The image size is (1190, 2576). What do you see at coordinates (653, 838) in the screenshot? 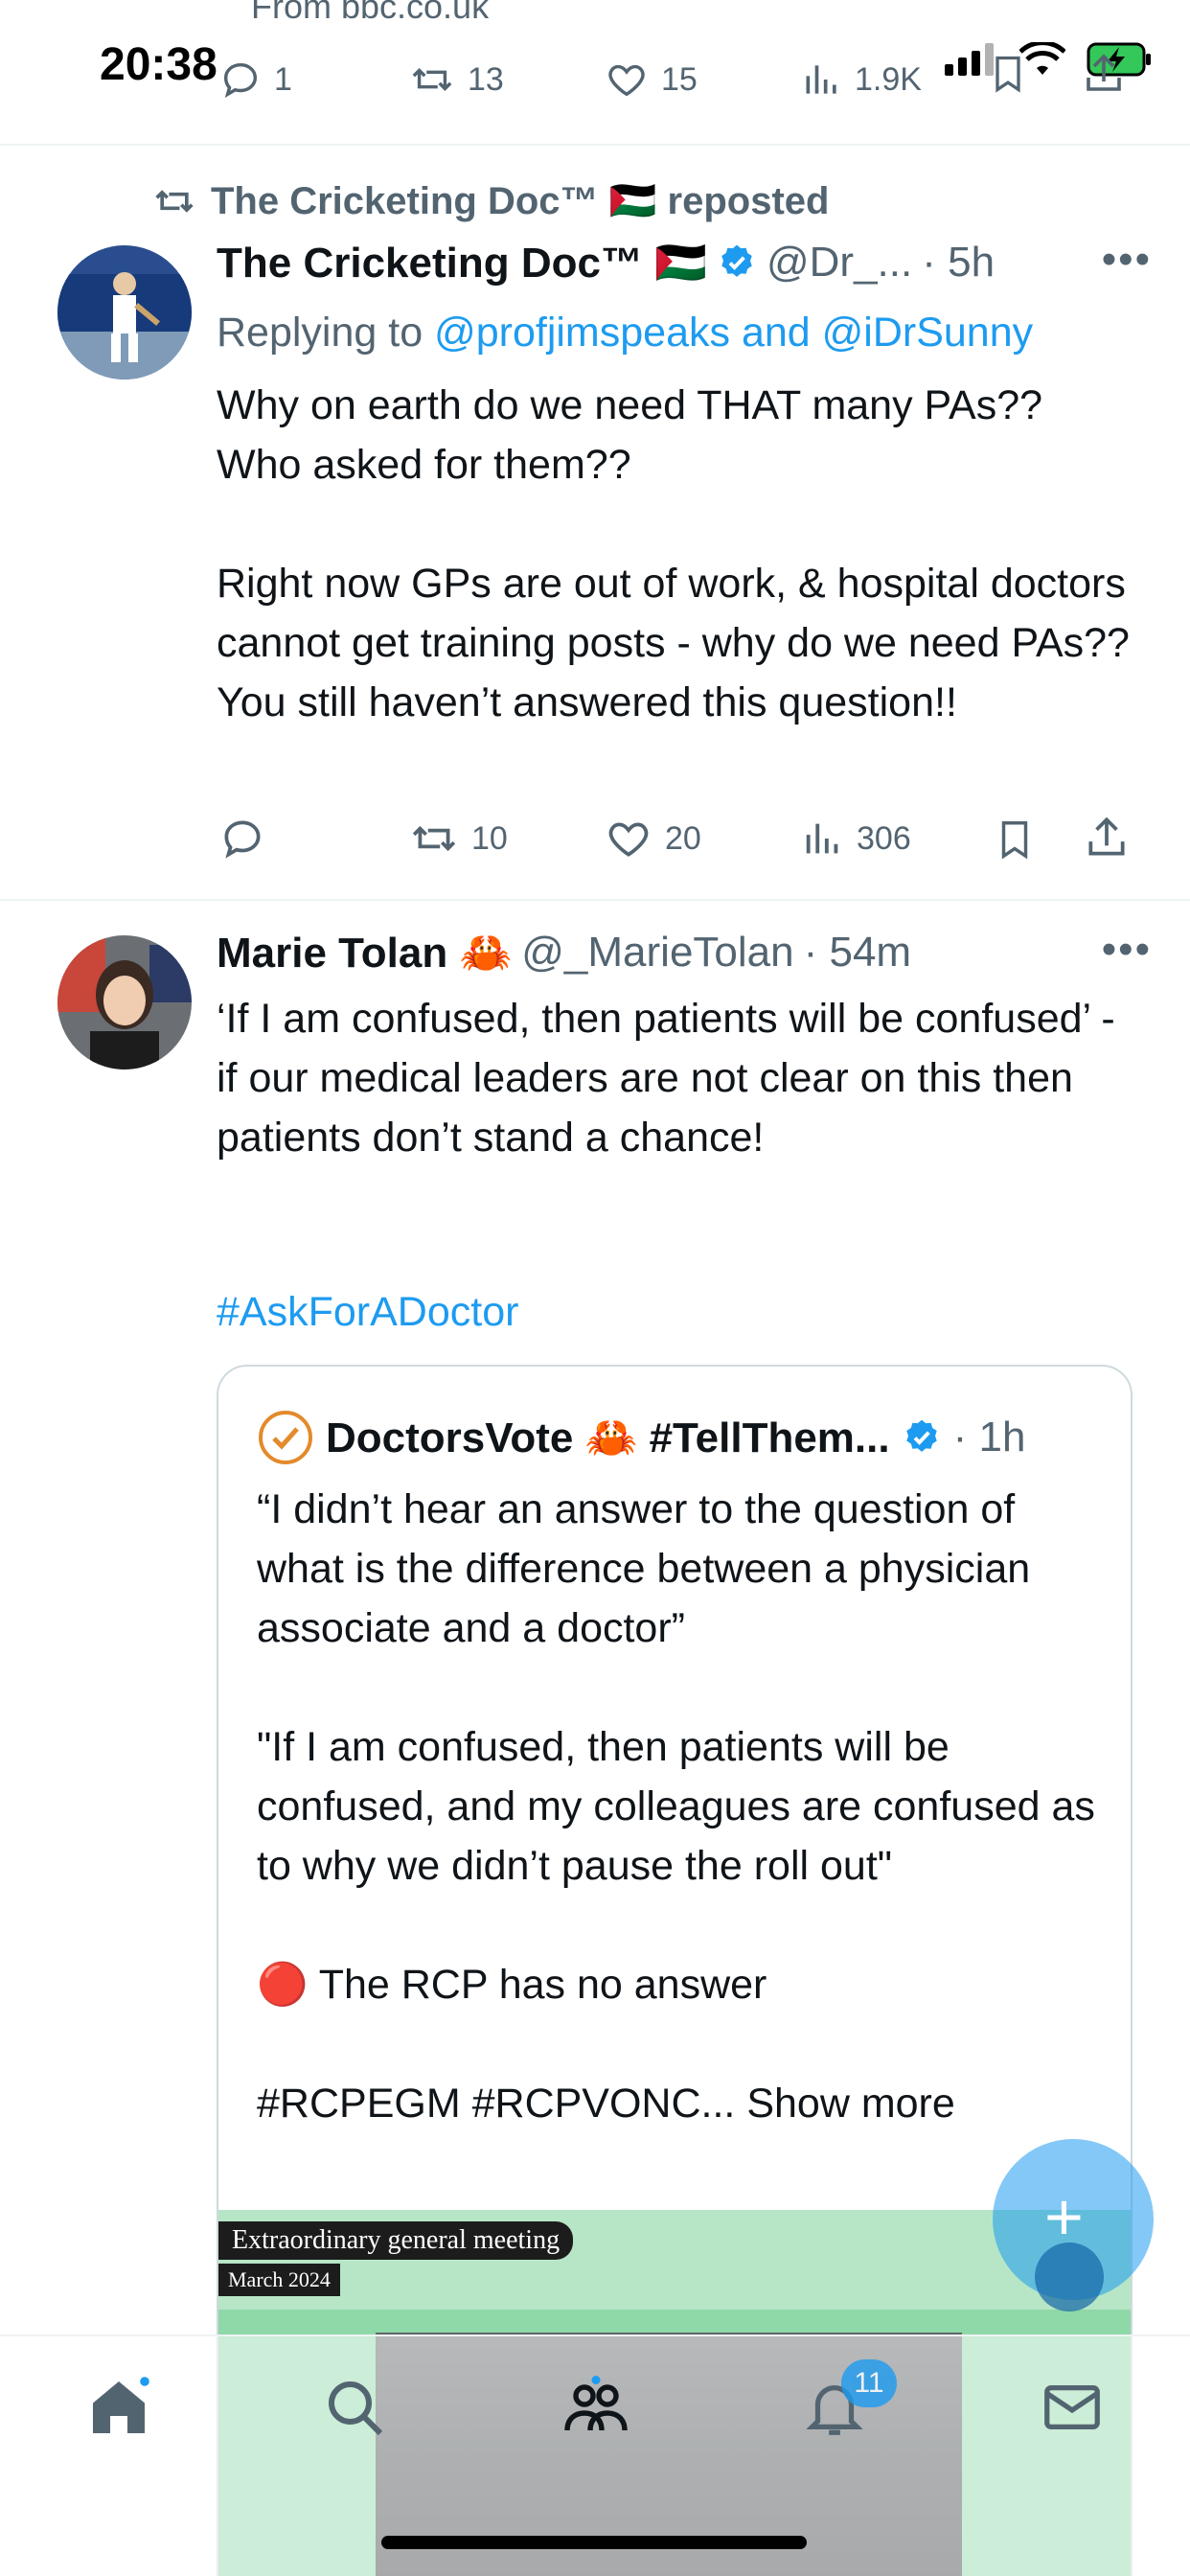
I see `like-button: 20` at bounding box center [653, 838].